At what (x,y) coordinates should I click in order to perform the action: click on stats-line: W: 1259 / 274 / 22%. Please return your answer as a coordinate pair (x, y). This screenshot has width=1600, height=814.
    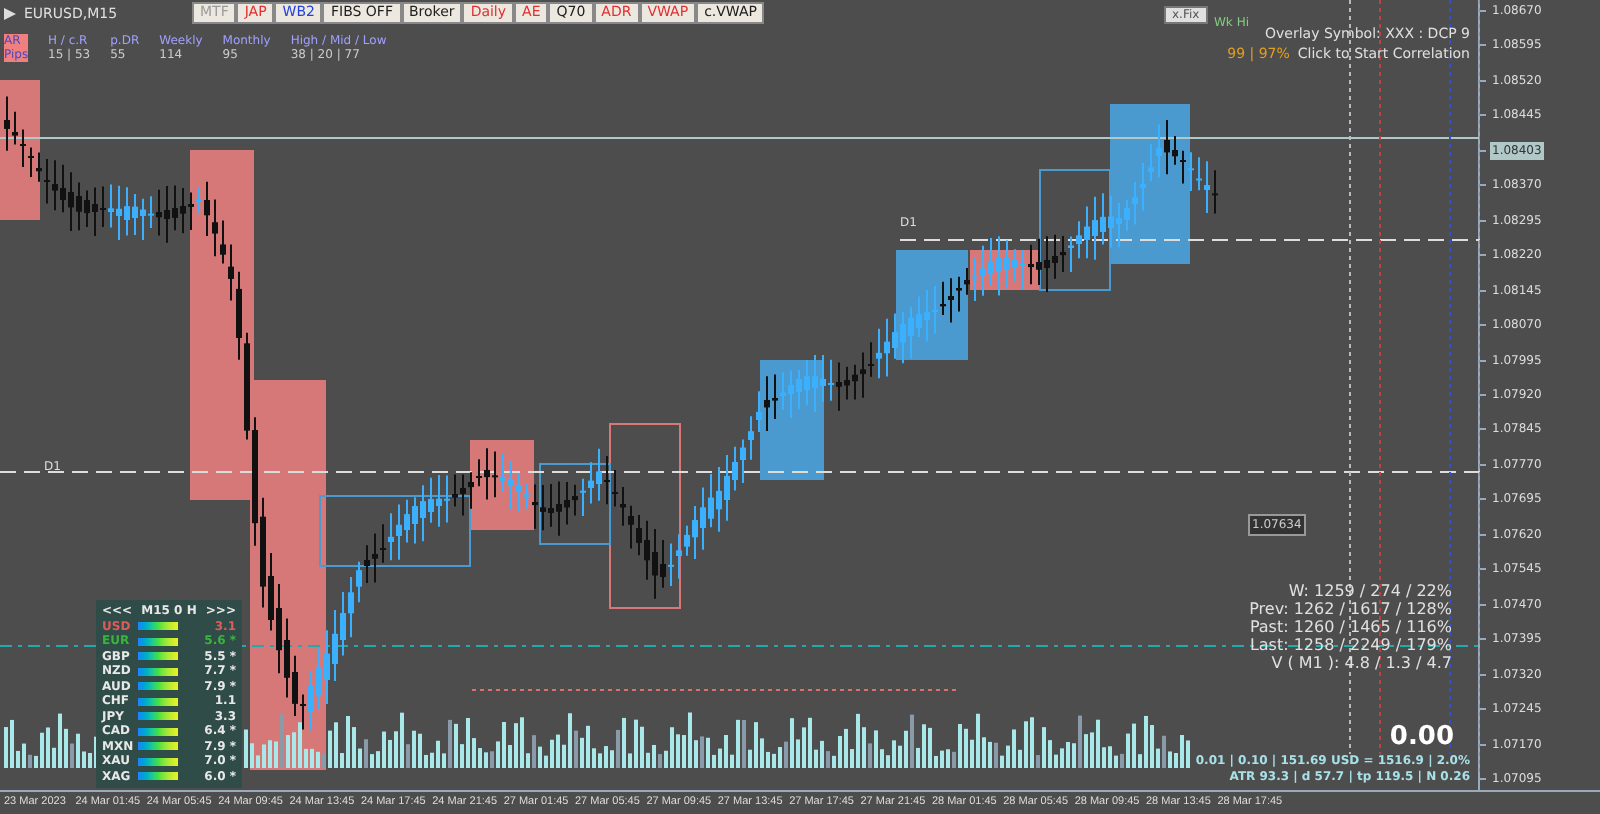
    Looking at the image, I should click on (1370, 591).